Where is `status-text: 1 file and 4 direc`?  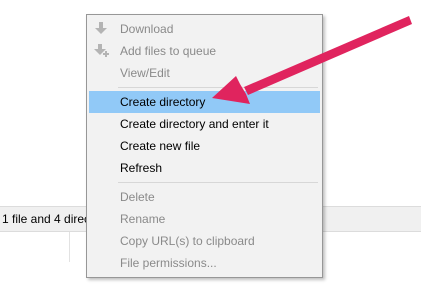 status-text: 1 file and 4 direc is located at coordinates (46, 219).